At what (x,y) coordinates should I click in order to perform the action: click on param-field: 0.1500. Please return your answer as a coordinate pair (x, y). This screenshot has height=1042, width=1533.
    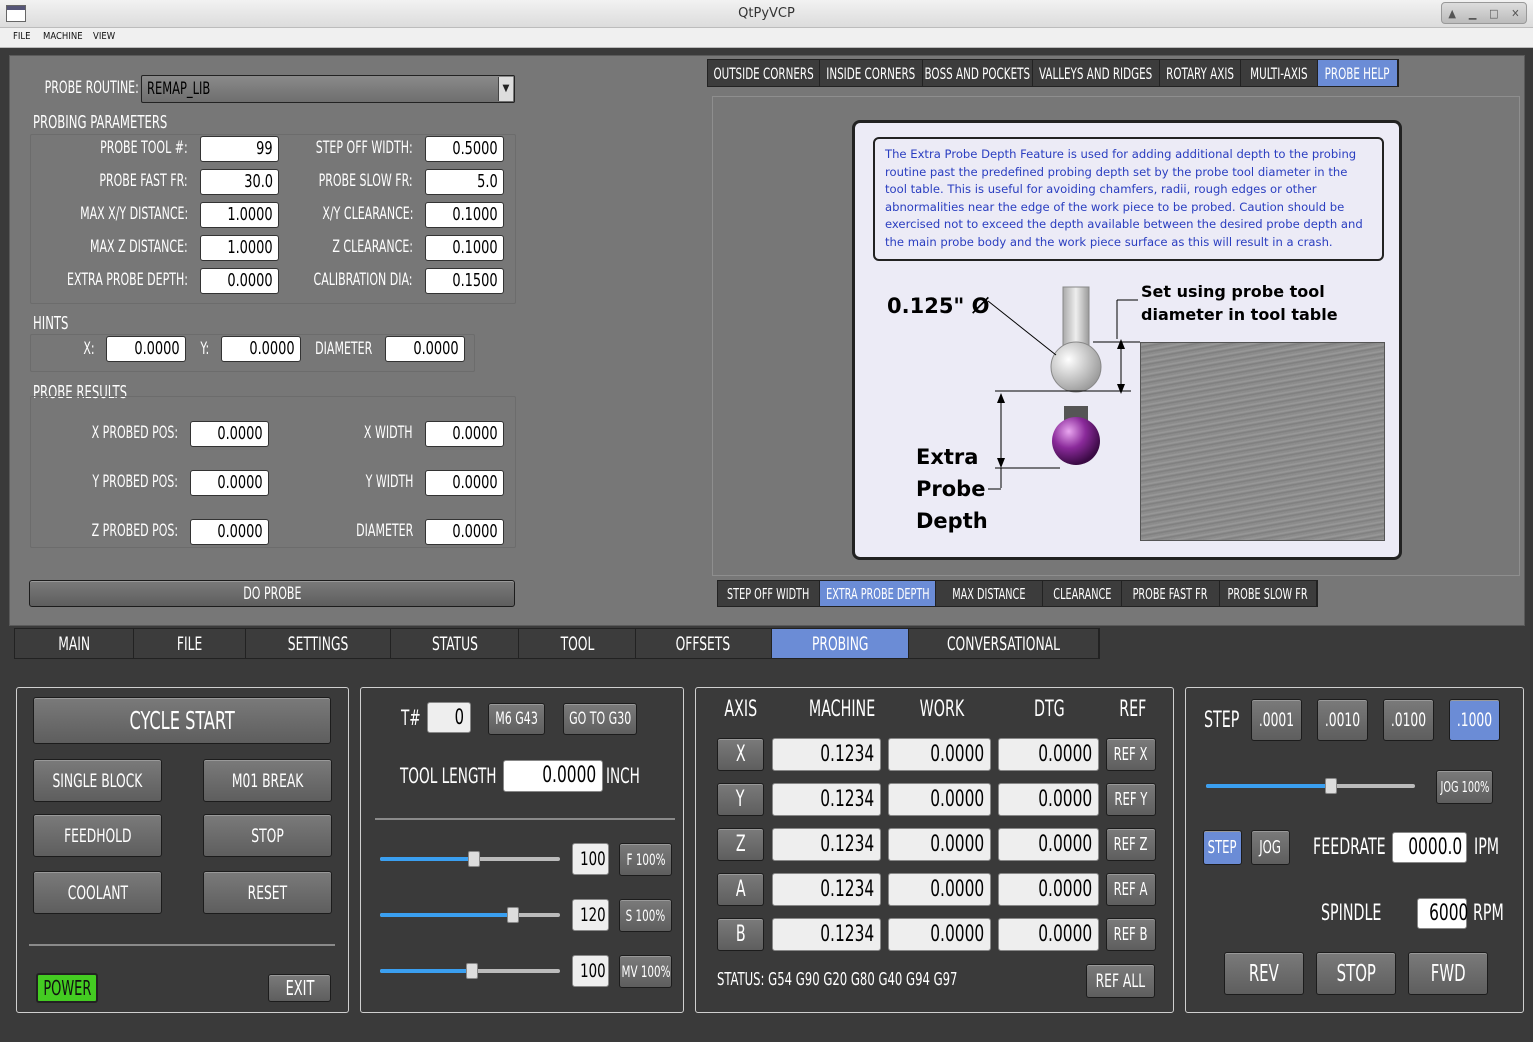
    Looking at the image, I should click on (464, 281).